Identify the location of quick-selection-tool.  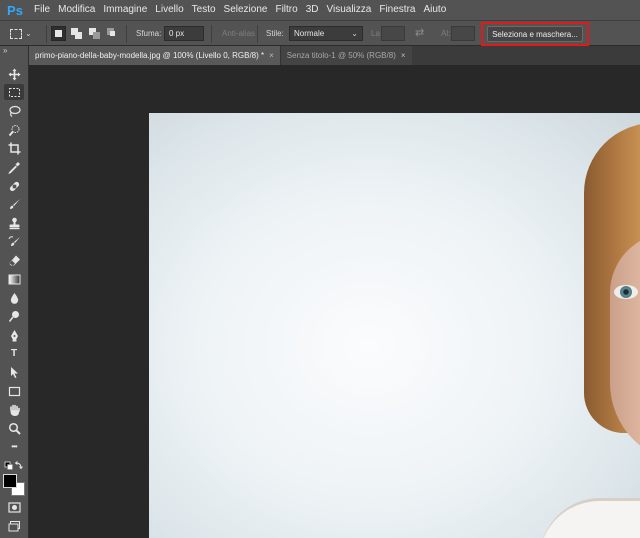
(14, 130).